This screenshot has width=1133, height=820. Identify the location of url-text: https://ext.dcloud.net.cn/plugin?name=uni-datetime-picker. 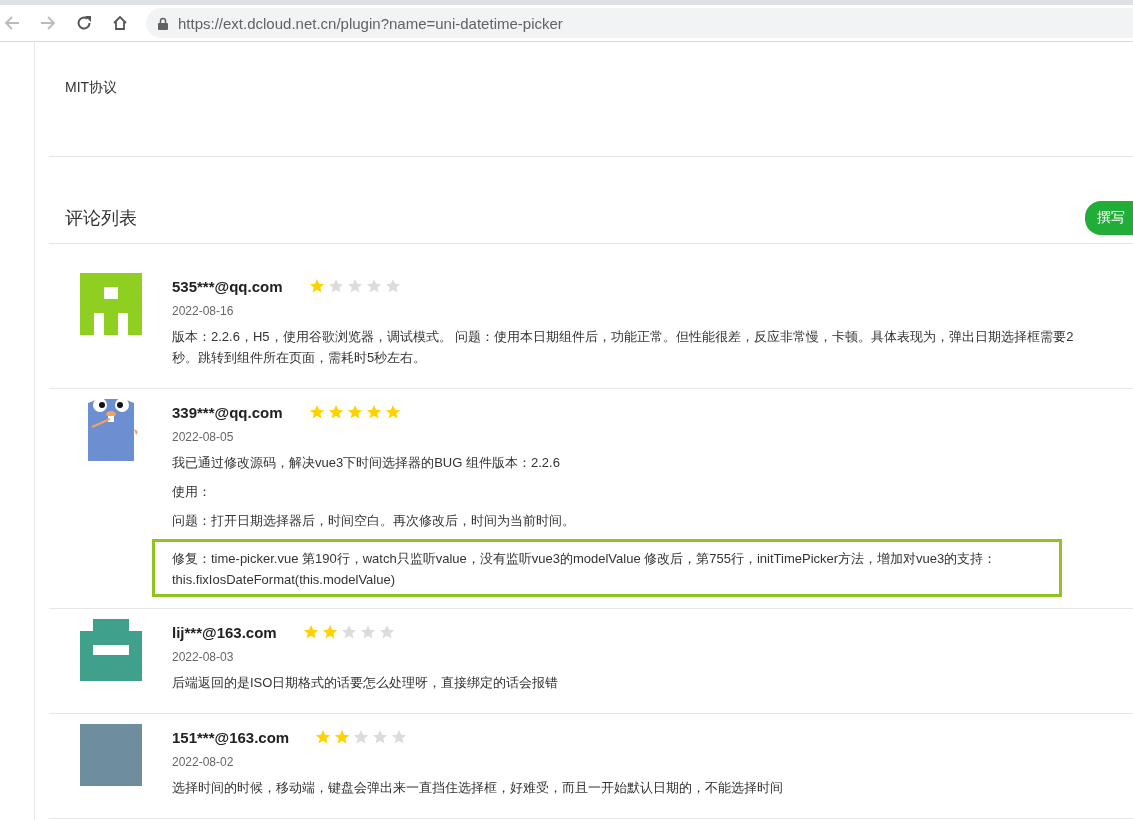
(370, 23).